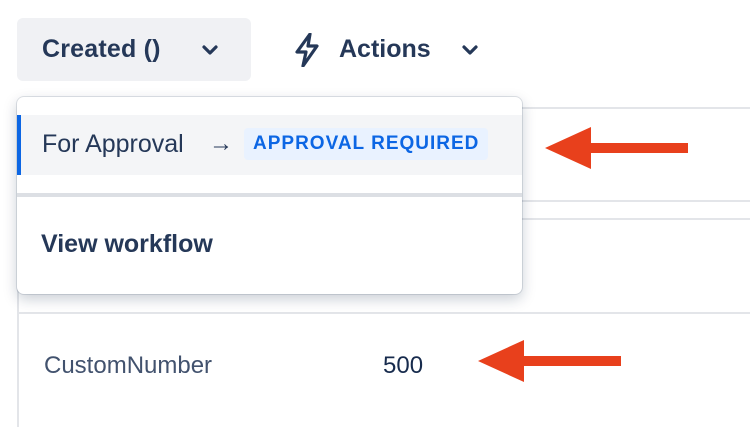  What do you see at coordinates (113, 144) in the screenshot?
I see `transition-name: For Approval` at bounding box center [113, 144].